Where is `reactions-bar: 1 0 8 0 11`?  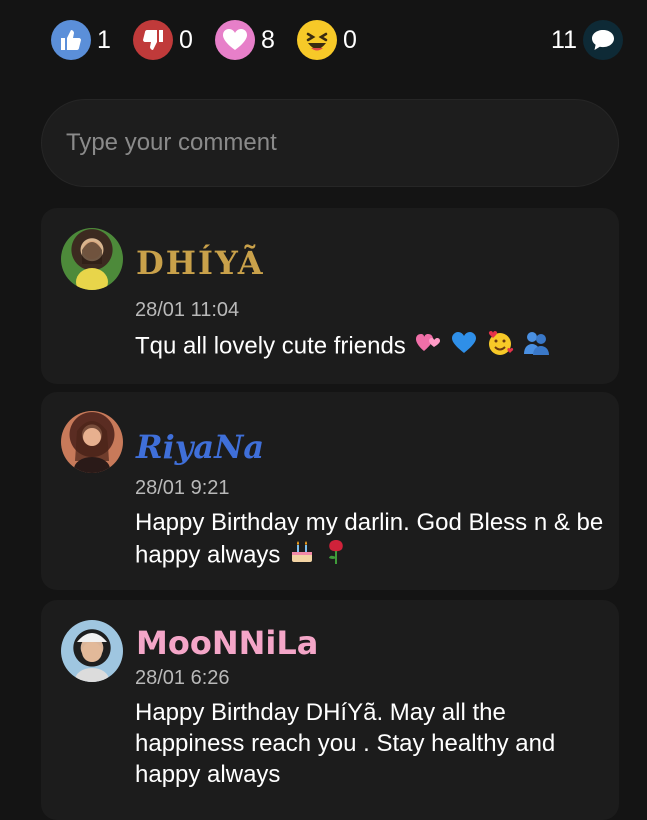 reactions-bar: 1 0 8 0 11 is located at coordinates (323, 40).